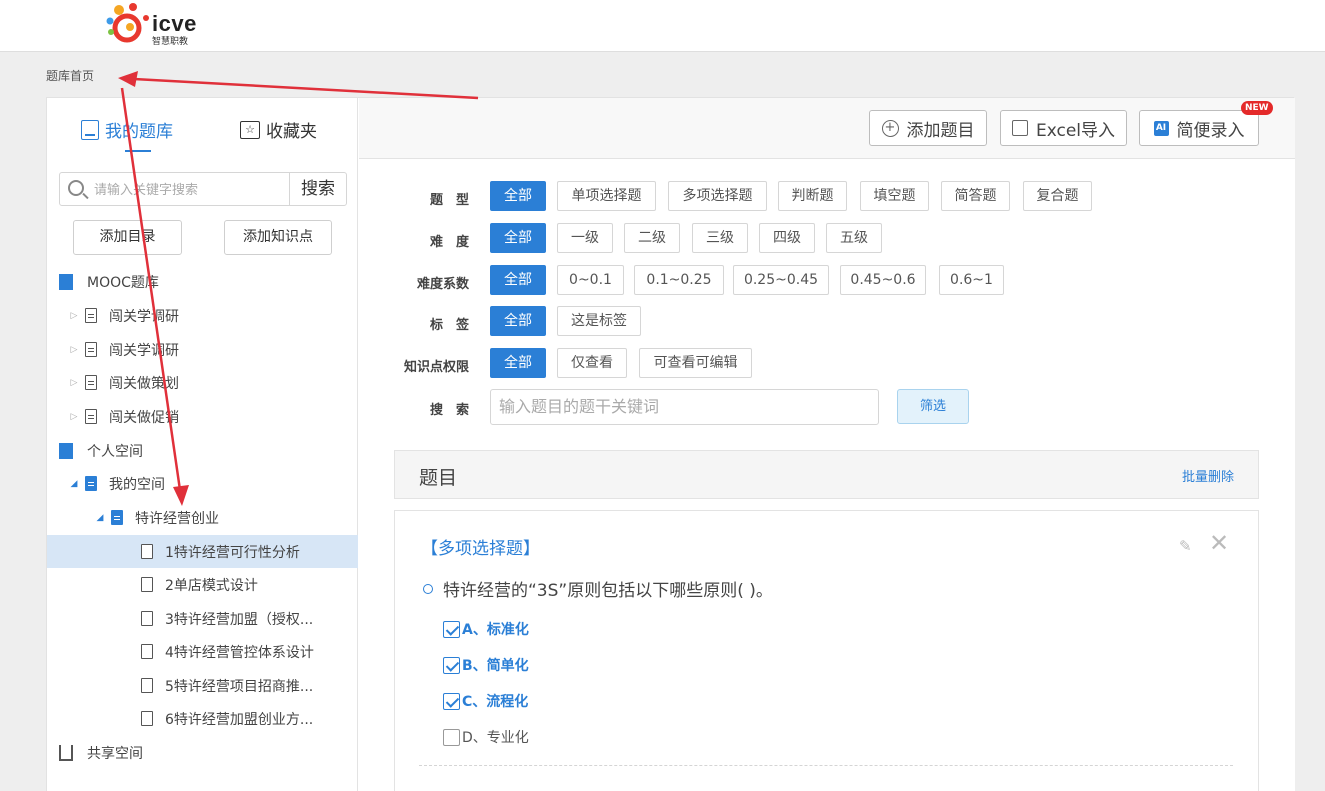  What do you see at coordinates (495, 630) in the screenshot?
I see `option-label: A、标准化` at bounding box center [495, 630].